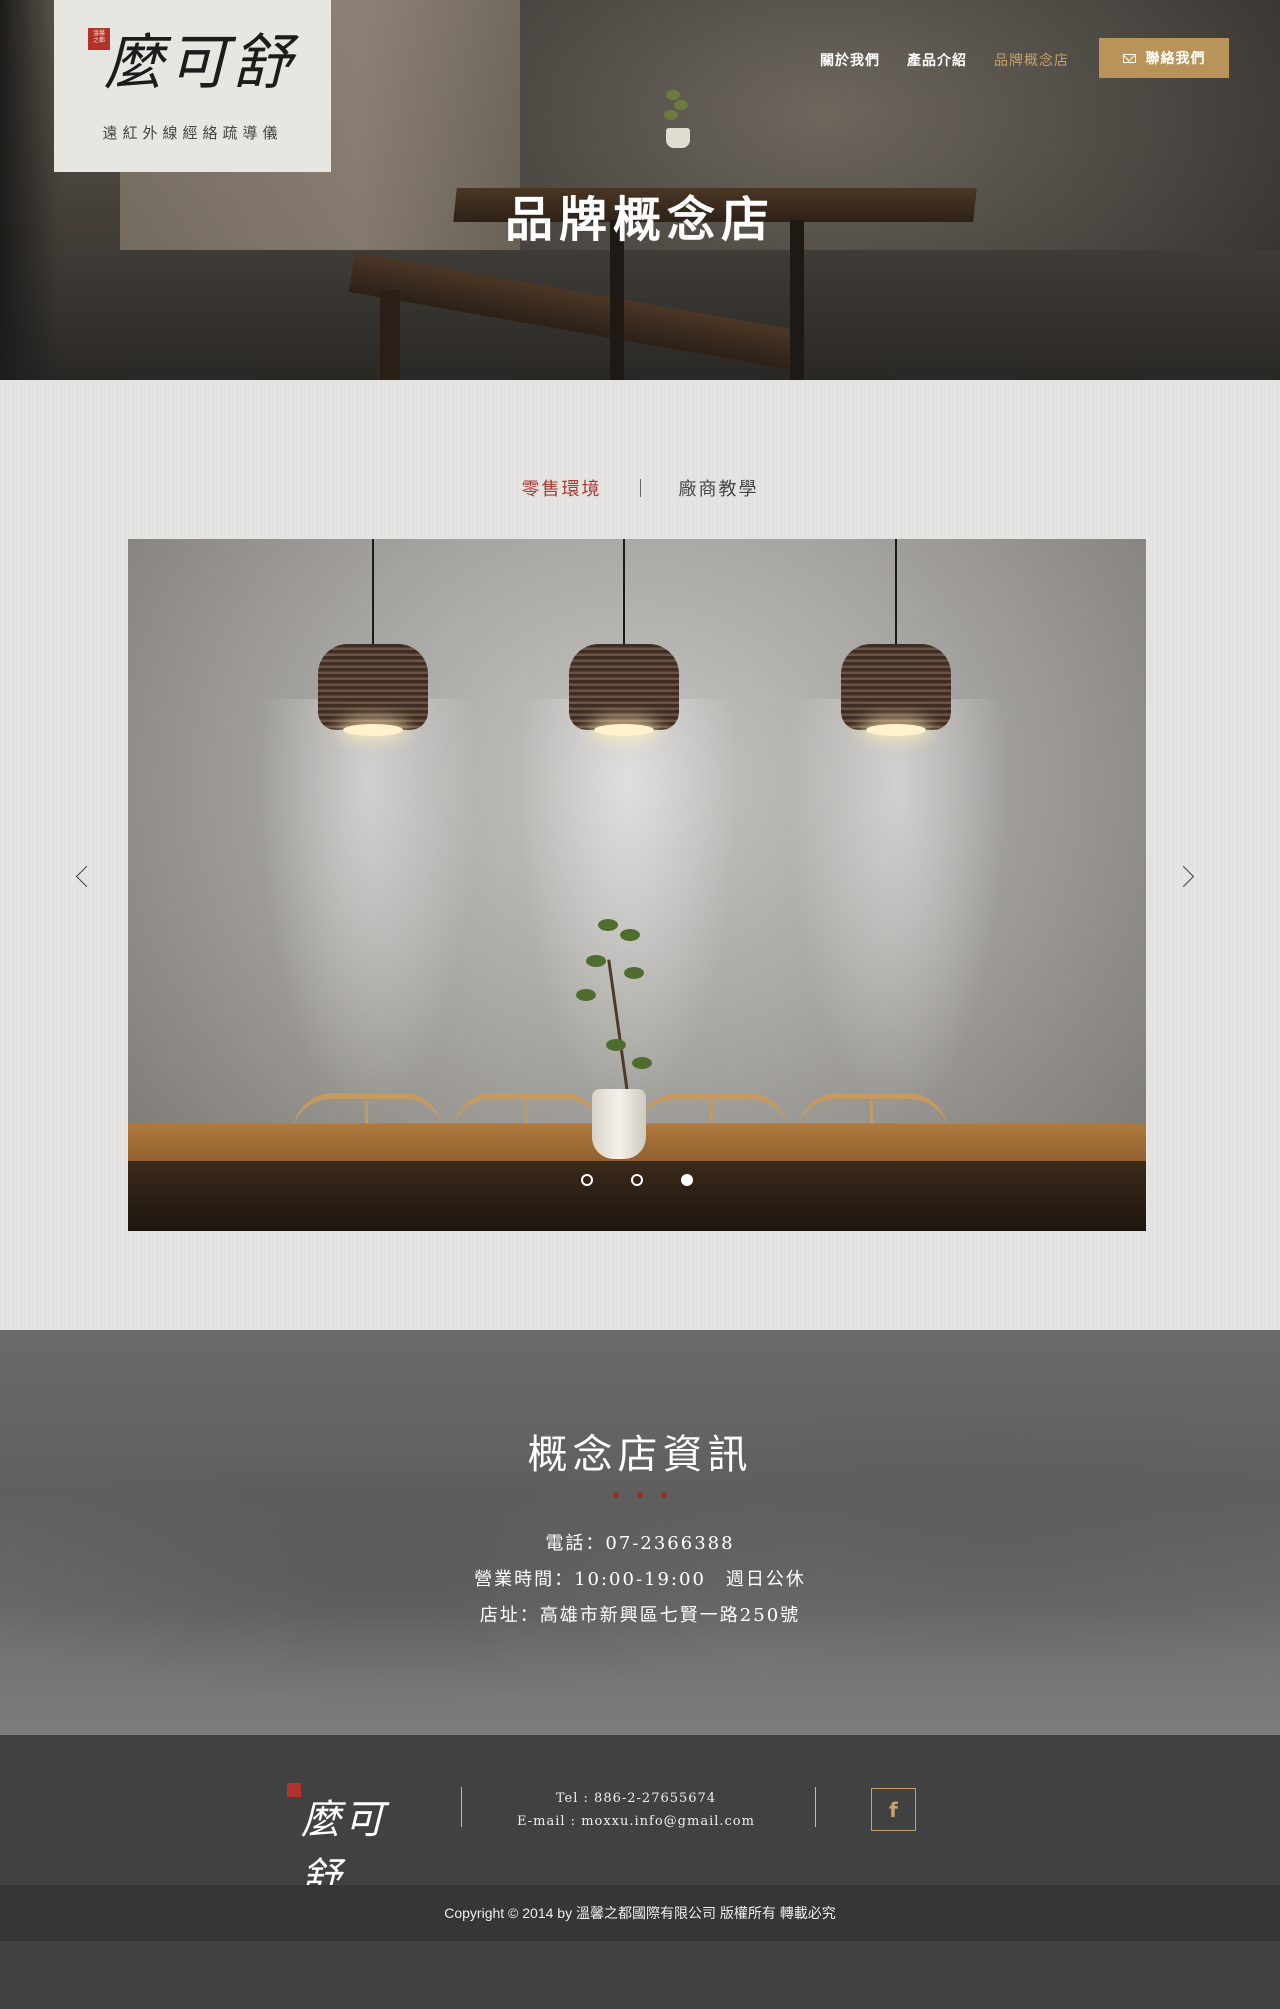  I want to click on page-title: 品牌概念店, so click(639, 220).